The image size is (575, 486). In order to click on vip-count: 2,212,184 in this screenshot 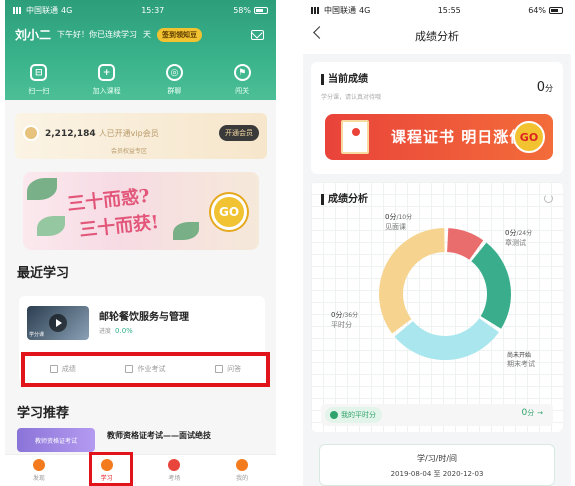, I will do `click(70, 134)`.